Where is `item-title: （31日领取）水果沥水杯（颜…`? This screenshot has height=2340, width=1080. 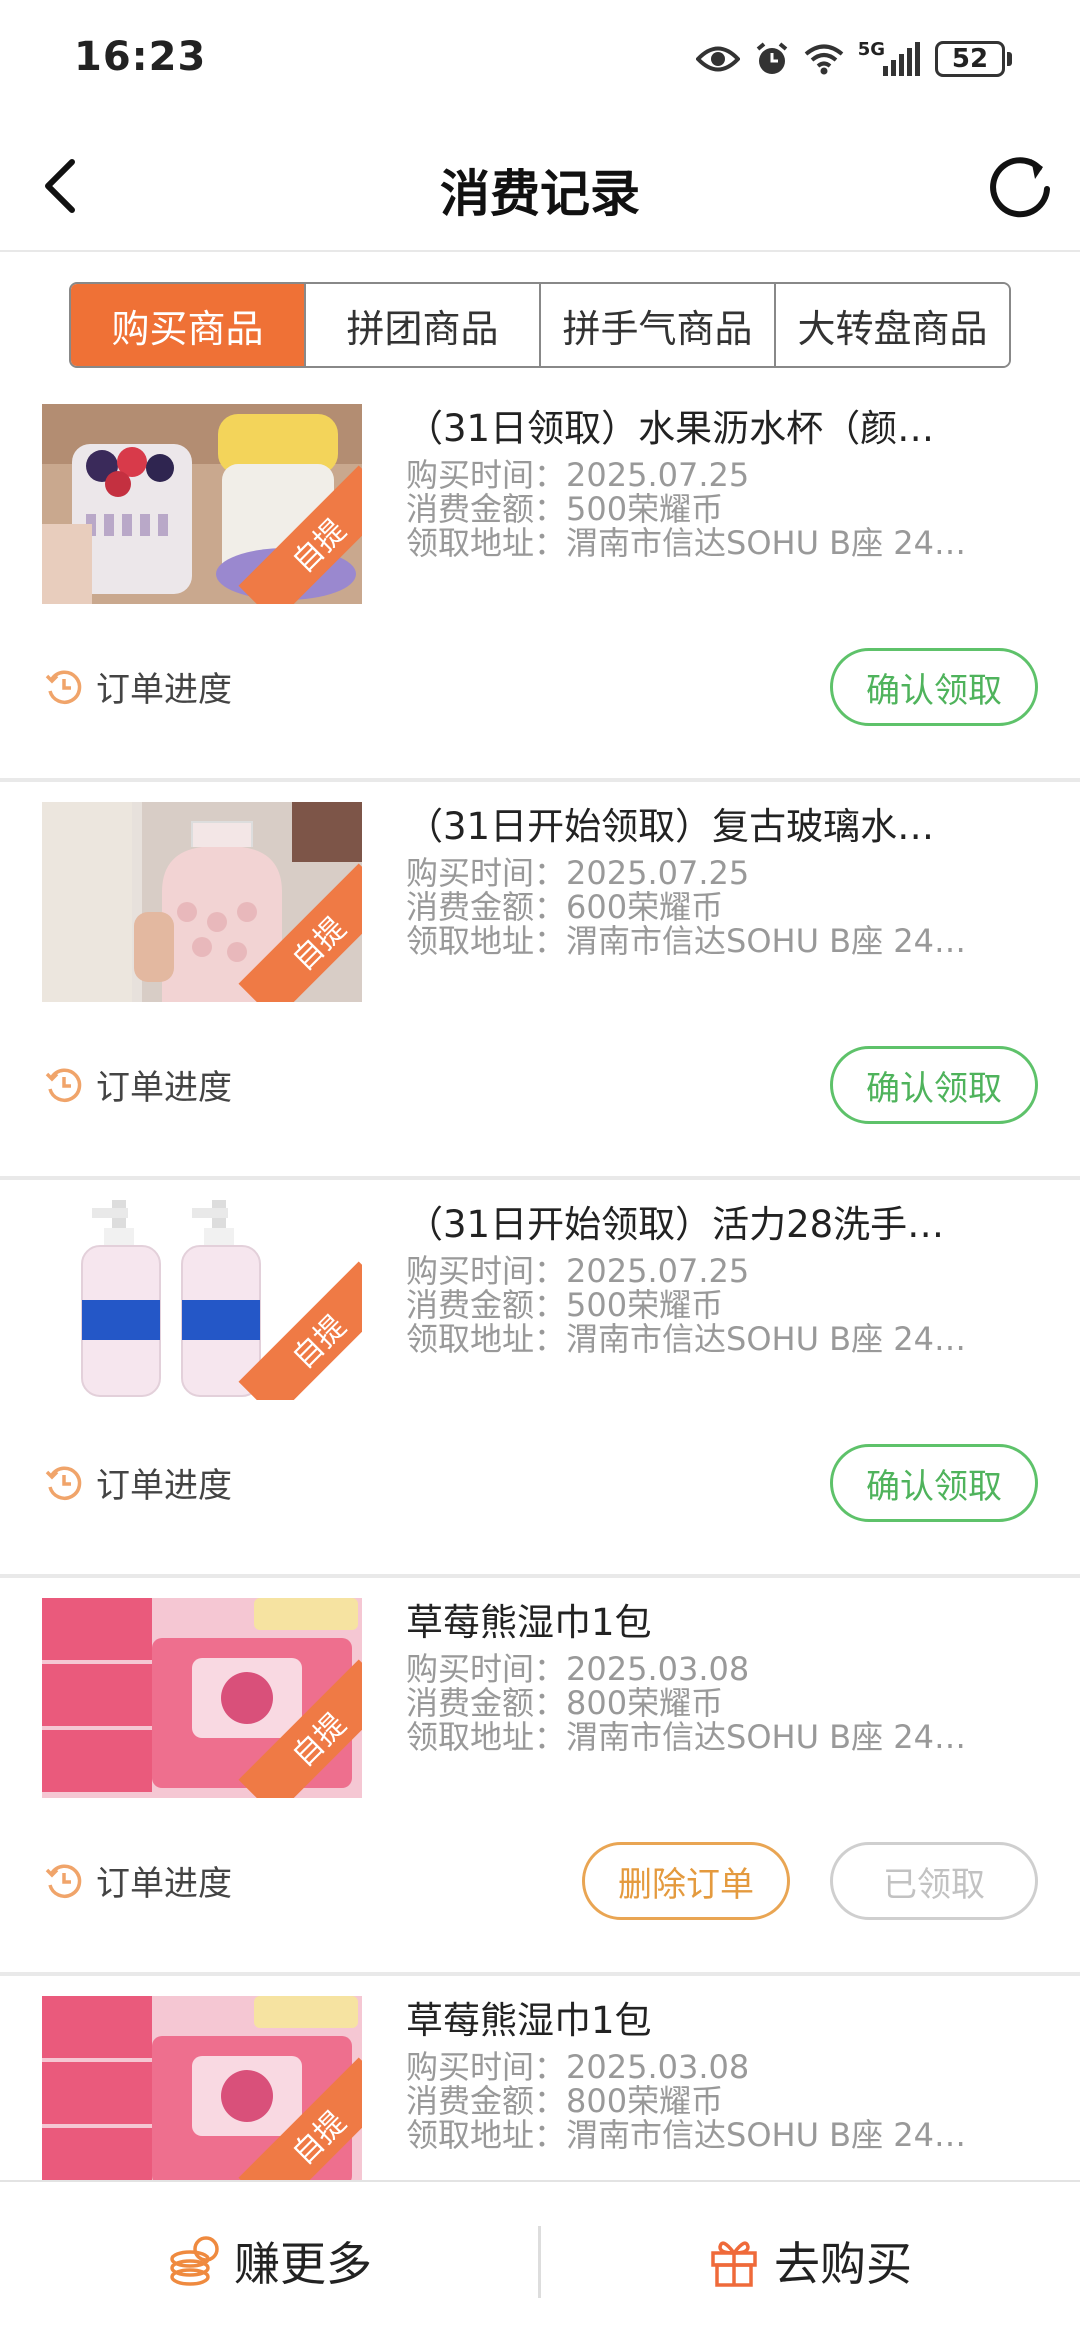
item-title: （31日领取）水果沥水杯（颜… is located at coordinates (706, 425).